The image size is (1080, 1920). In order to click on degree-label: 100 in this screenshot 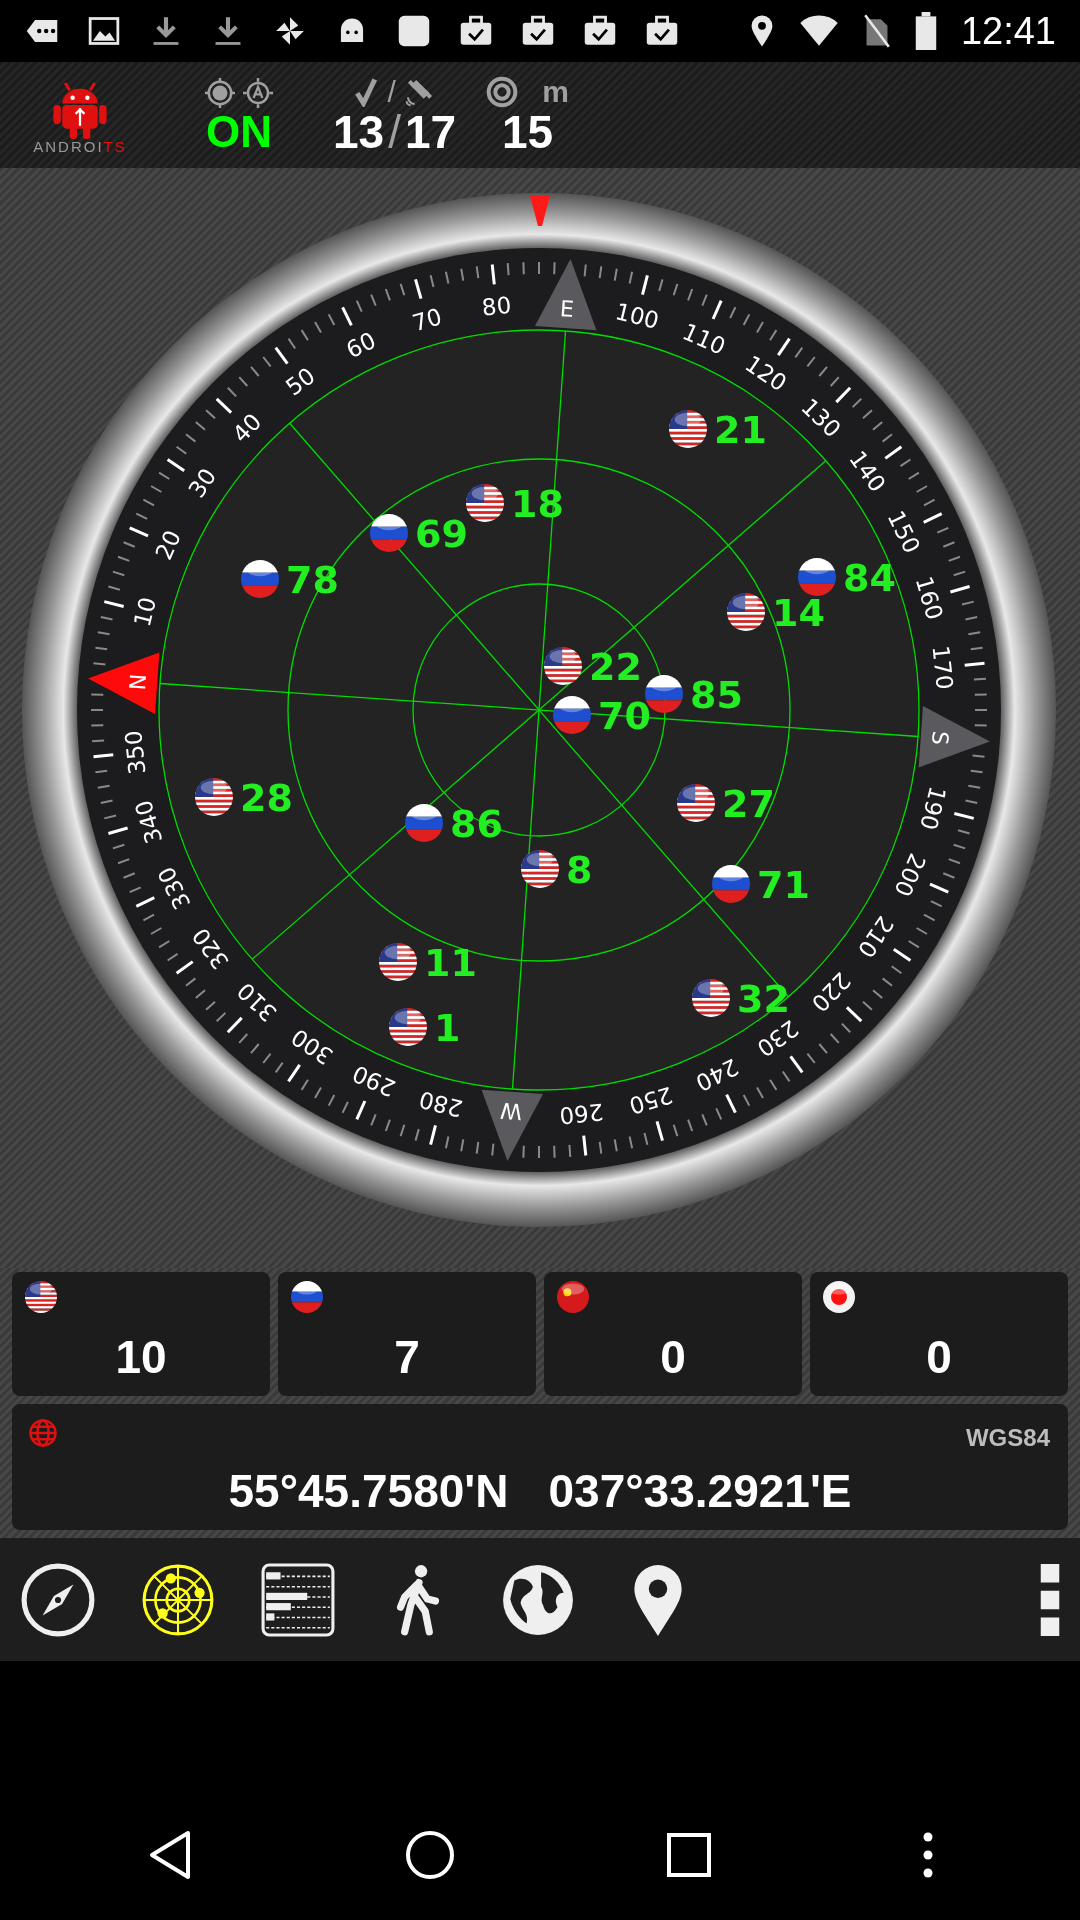, I will do `click(637, 316)`.